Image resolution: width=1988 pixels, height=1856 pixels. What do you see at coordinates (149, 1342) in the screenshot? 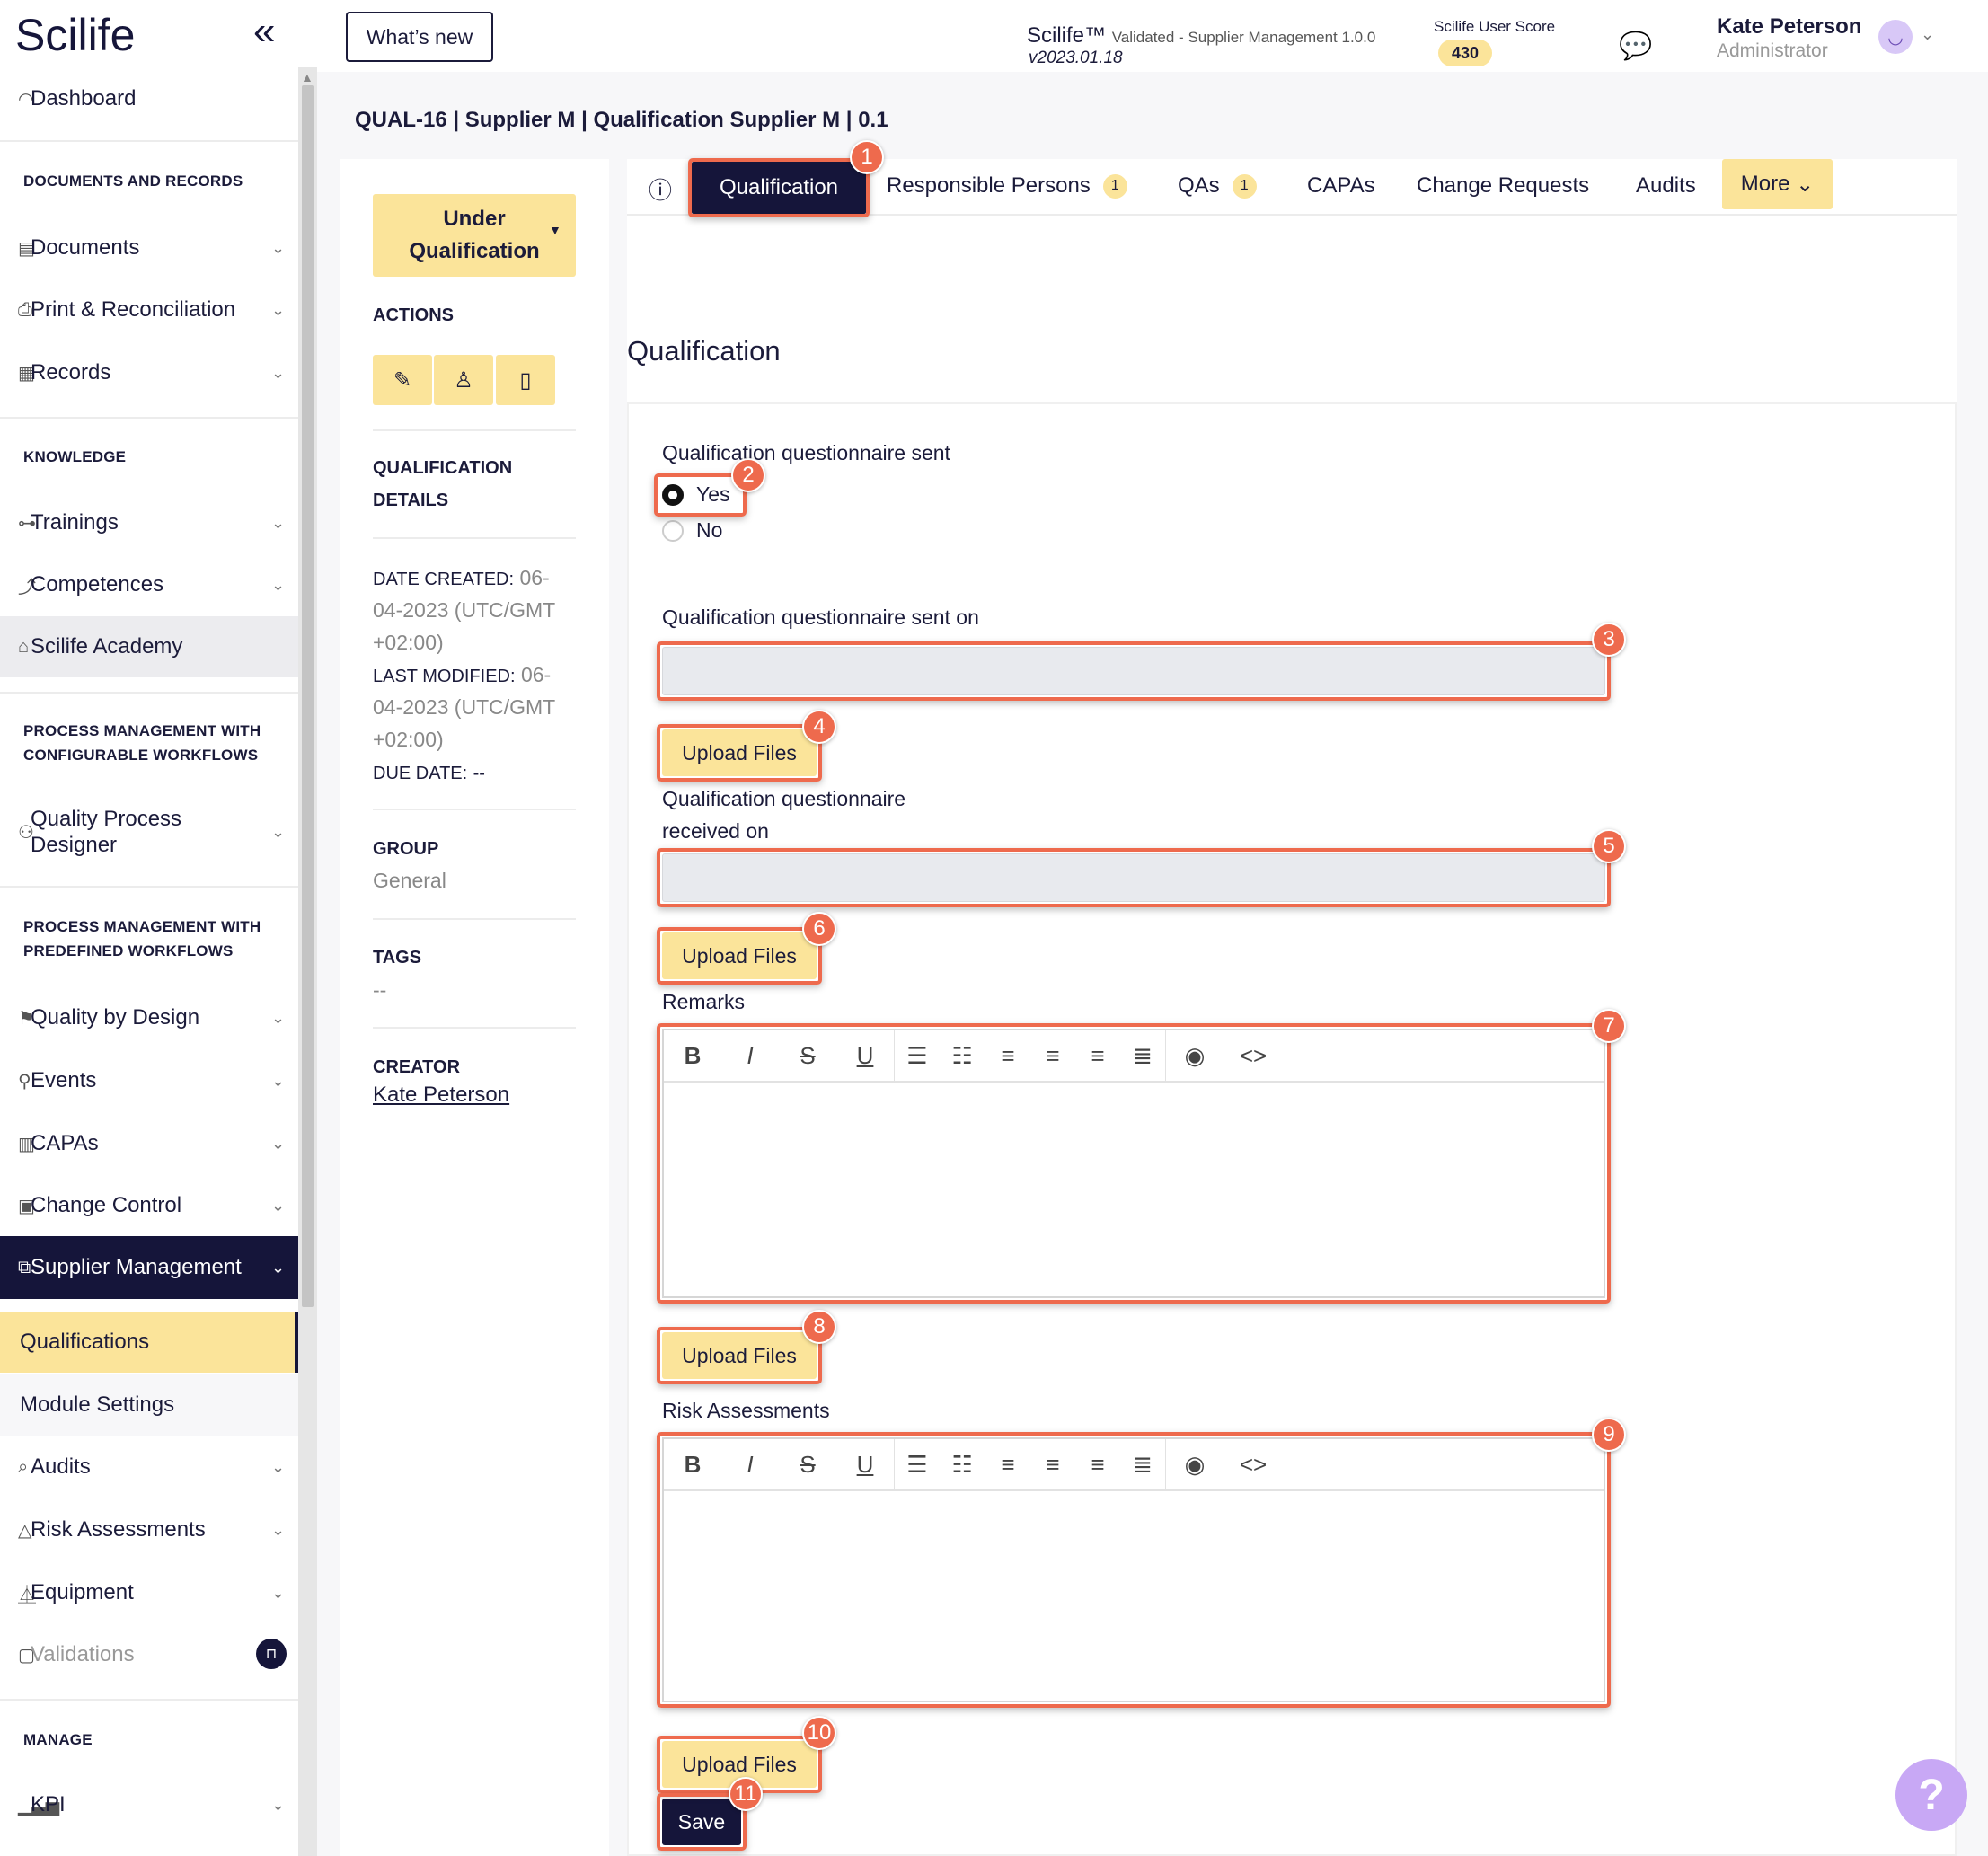
I see `sidebar-item-qualifications: Qualifications` at bounding box center [149, 1342].